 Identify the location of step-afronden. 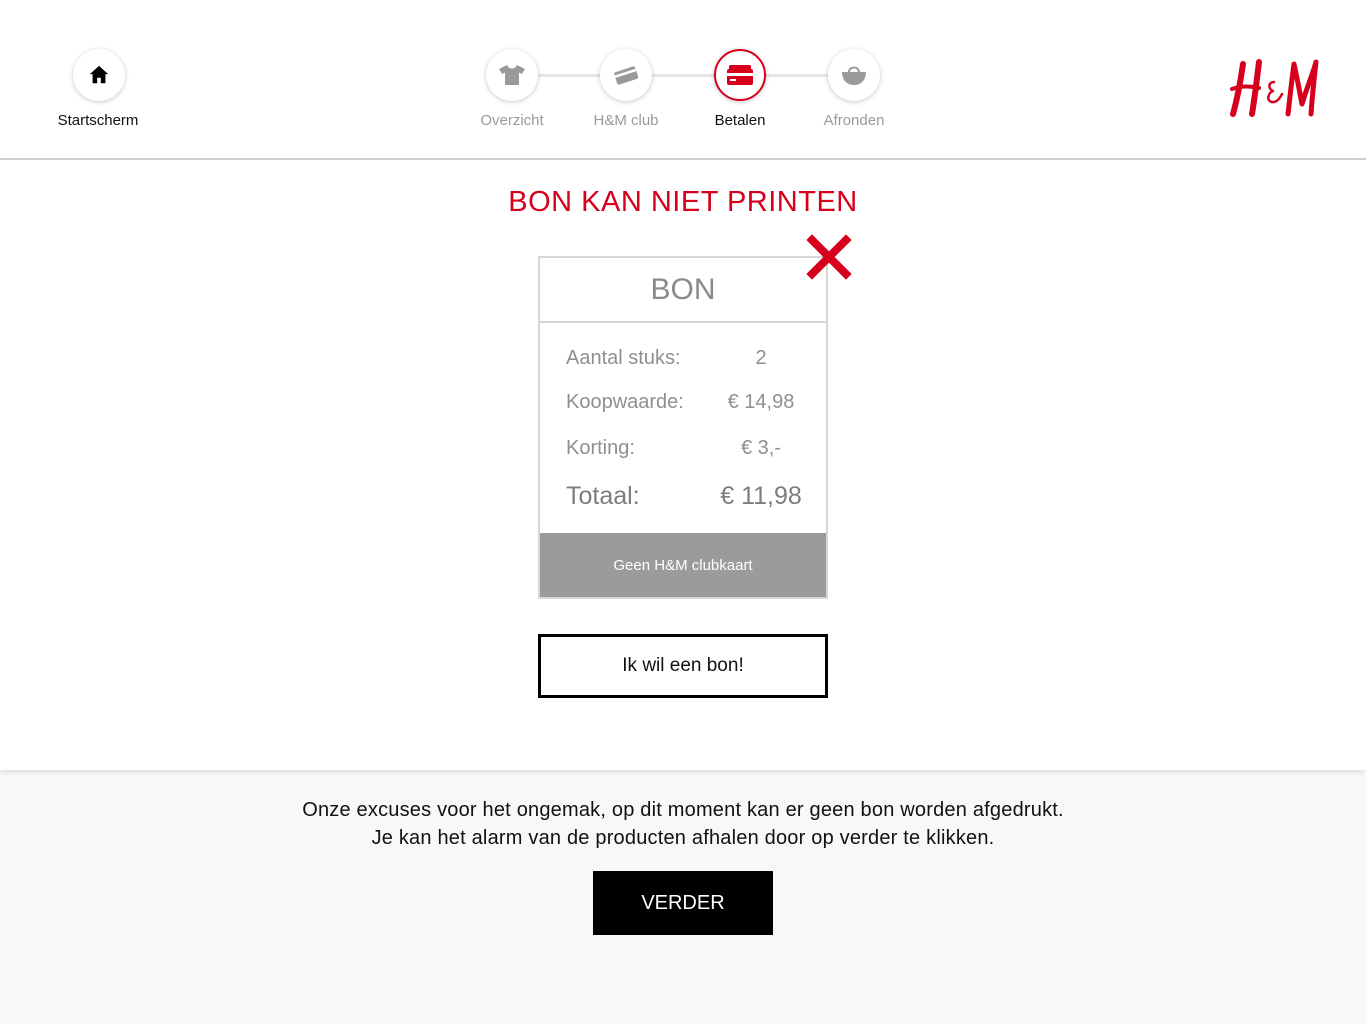
(854, 75).